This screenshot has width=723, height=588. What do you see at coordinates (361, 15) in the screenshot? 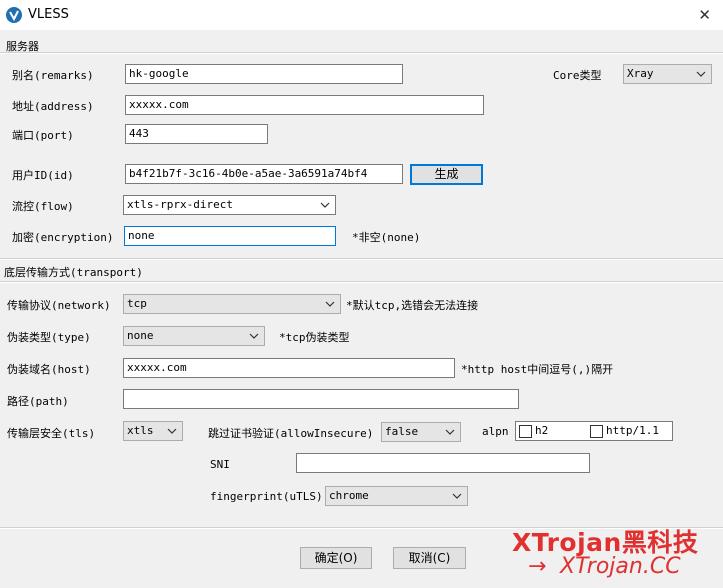
I see `title-bar` at bounding box center [361, 15].